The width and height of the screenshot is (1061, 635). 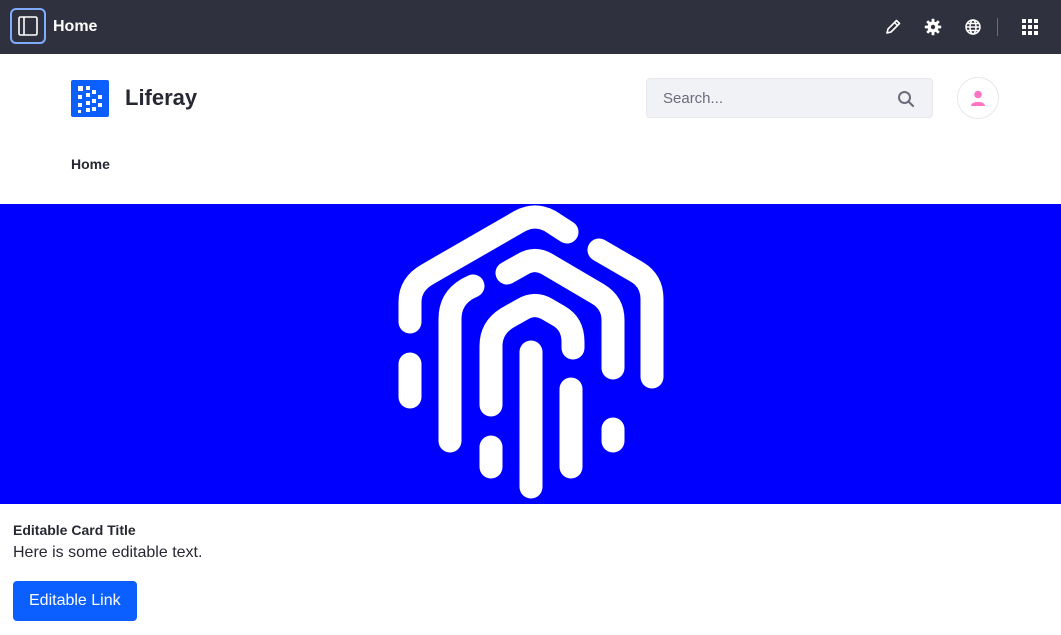 What do you see at coordinates (530, 27) in the screenshot?
I see `control-menu: Home` at bounding box center [530, 27].